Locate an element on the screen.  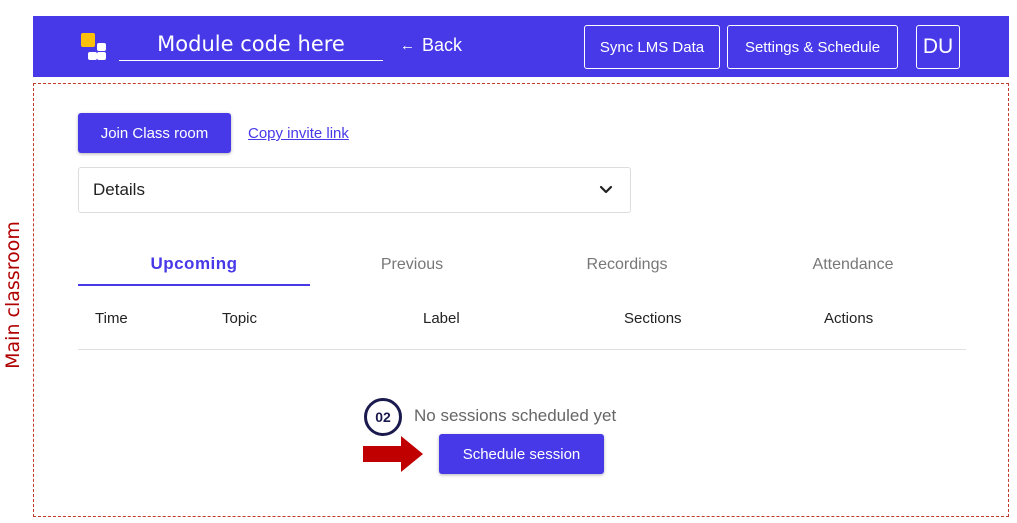
annotation-side-label-text: Main classroom is located at coordinates (13, 295).